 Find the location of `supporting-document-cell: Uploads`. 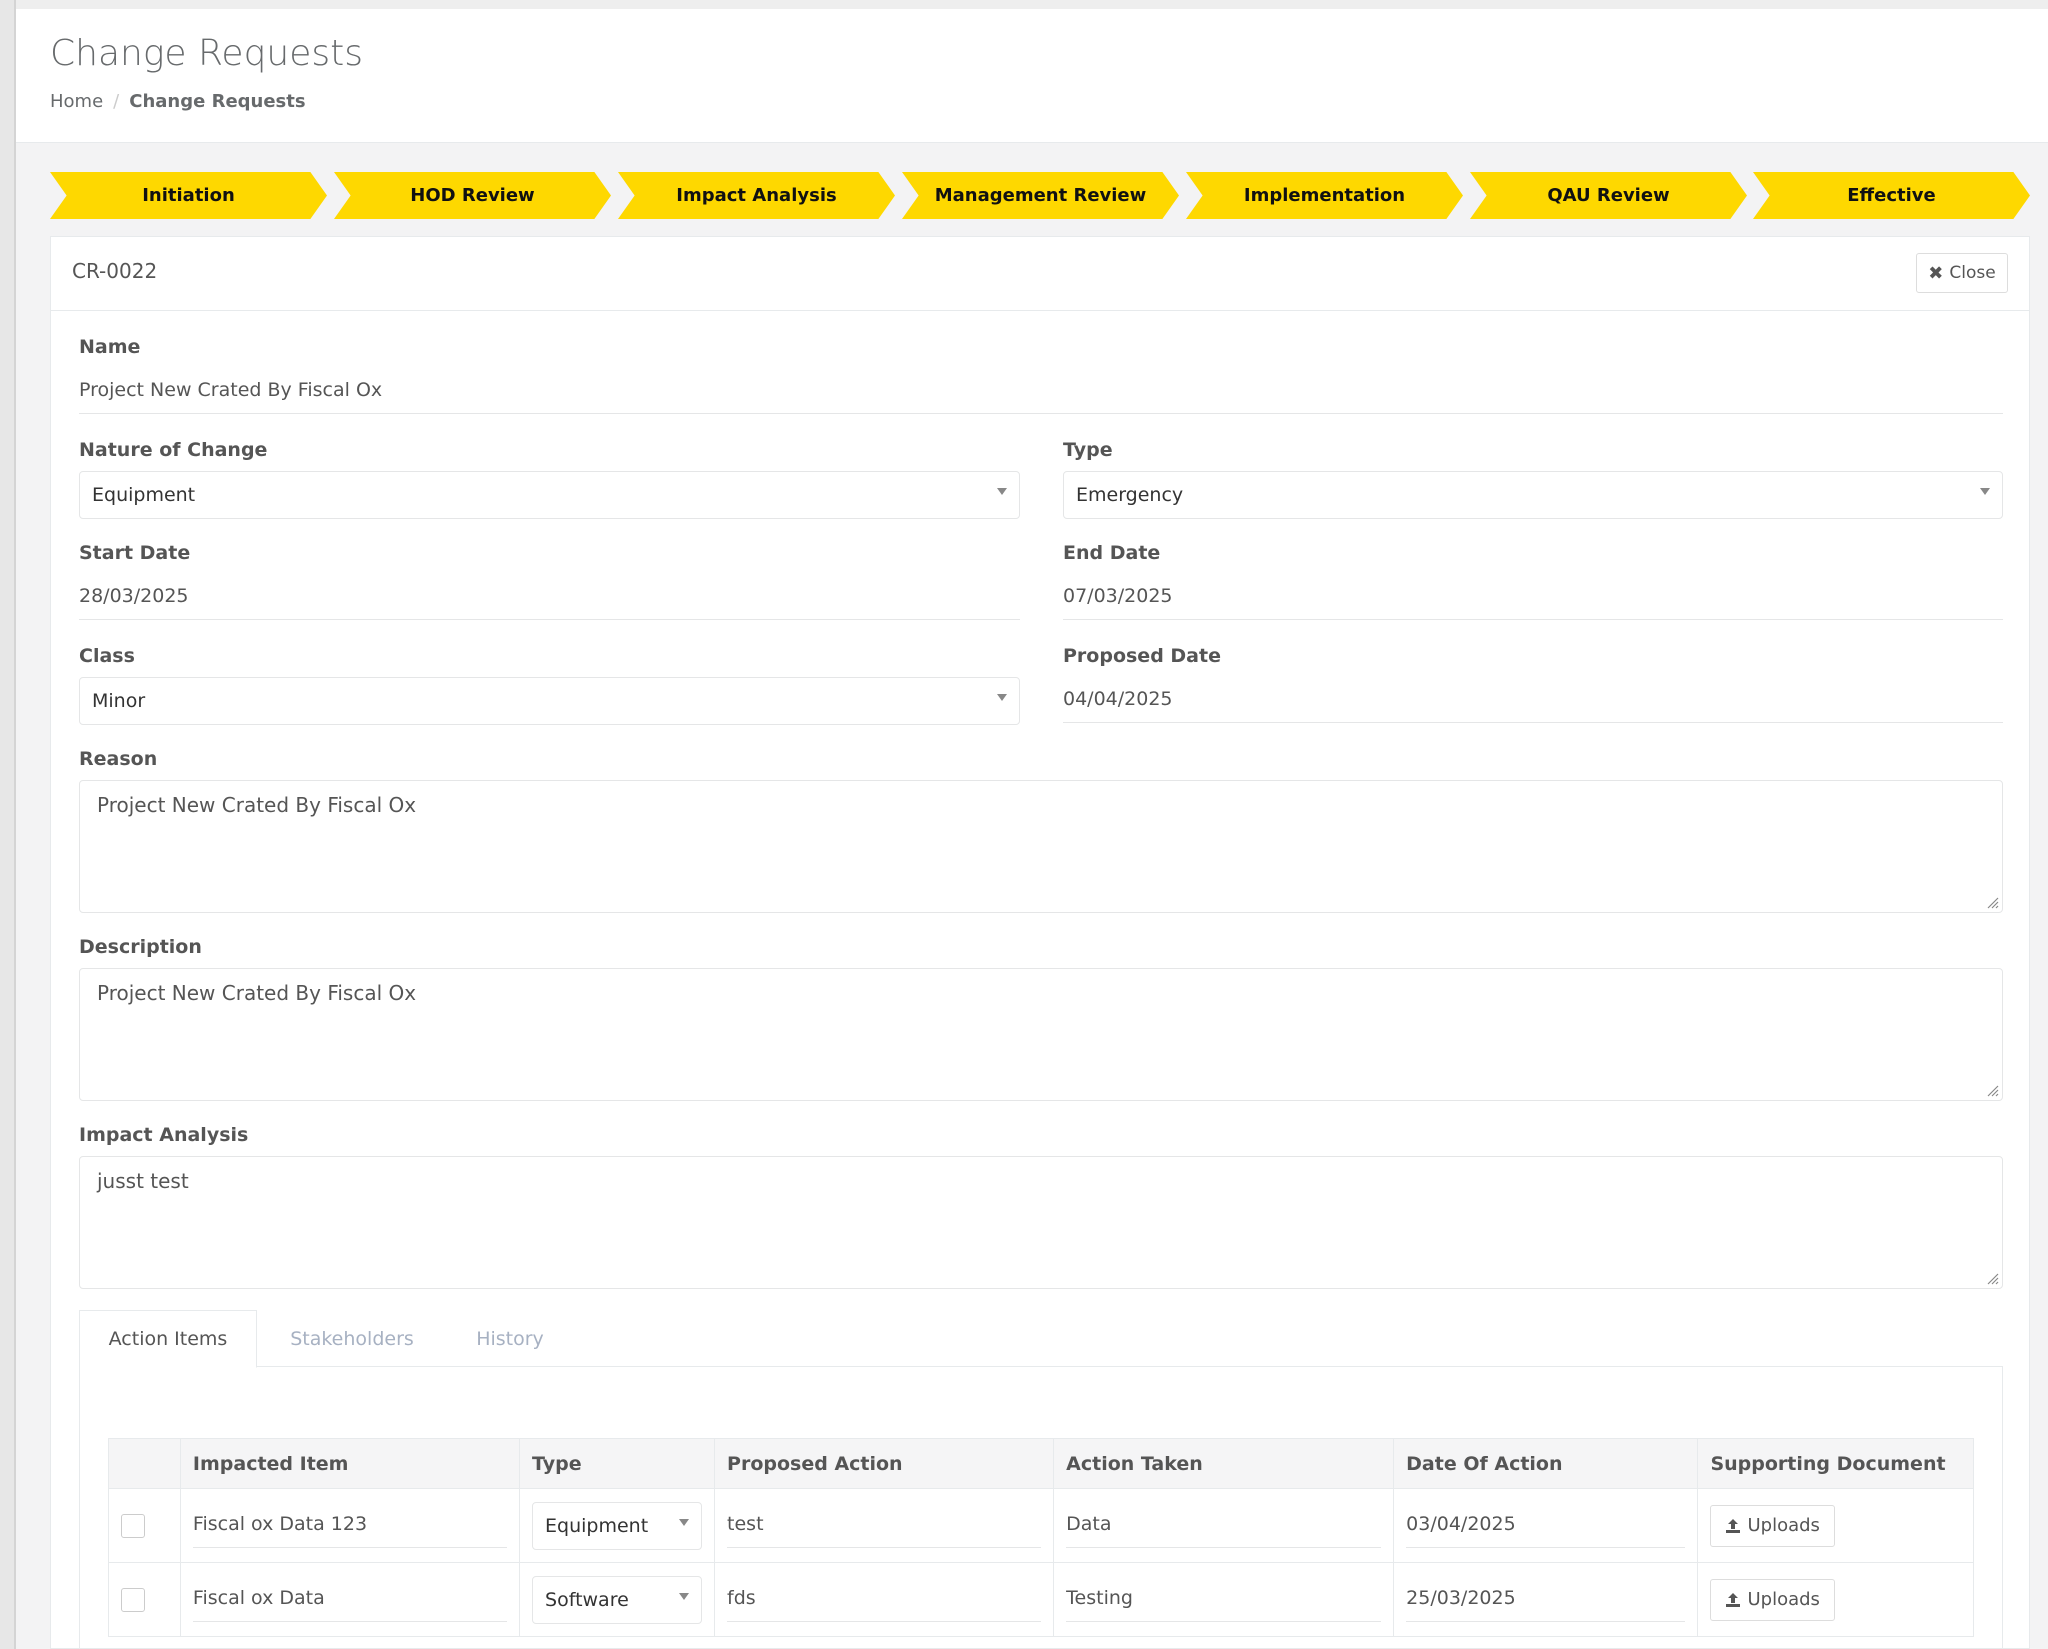

supporting-document-cell: Uploads is located at coordinates (1835, 1599).